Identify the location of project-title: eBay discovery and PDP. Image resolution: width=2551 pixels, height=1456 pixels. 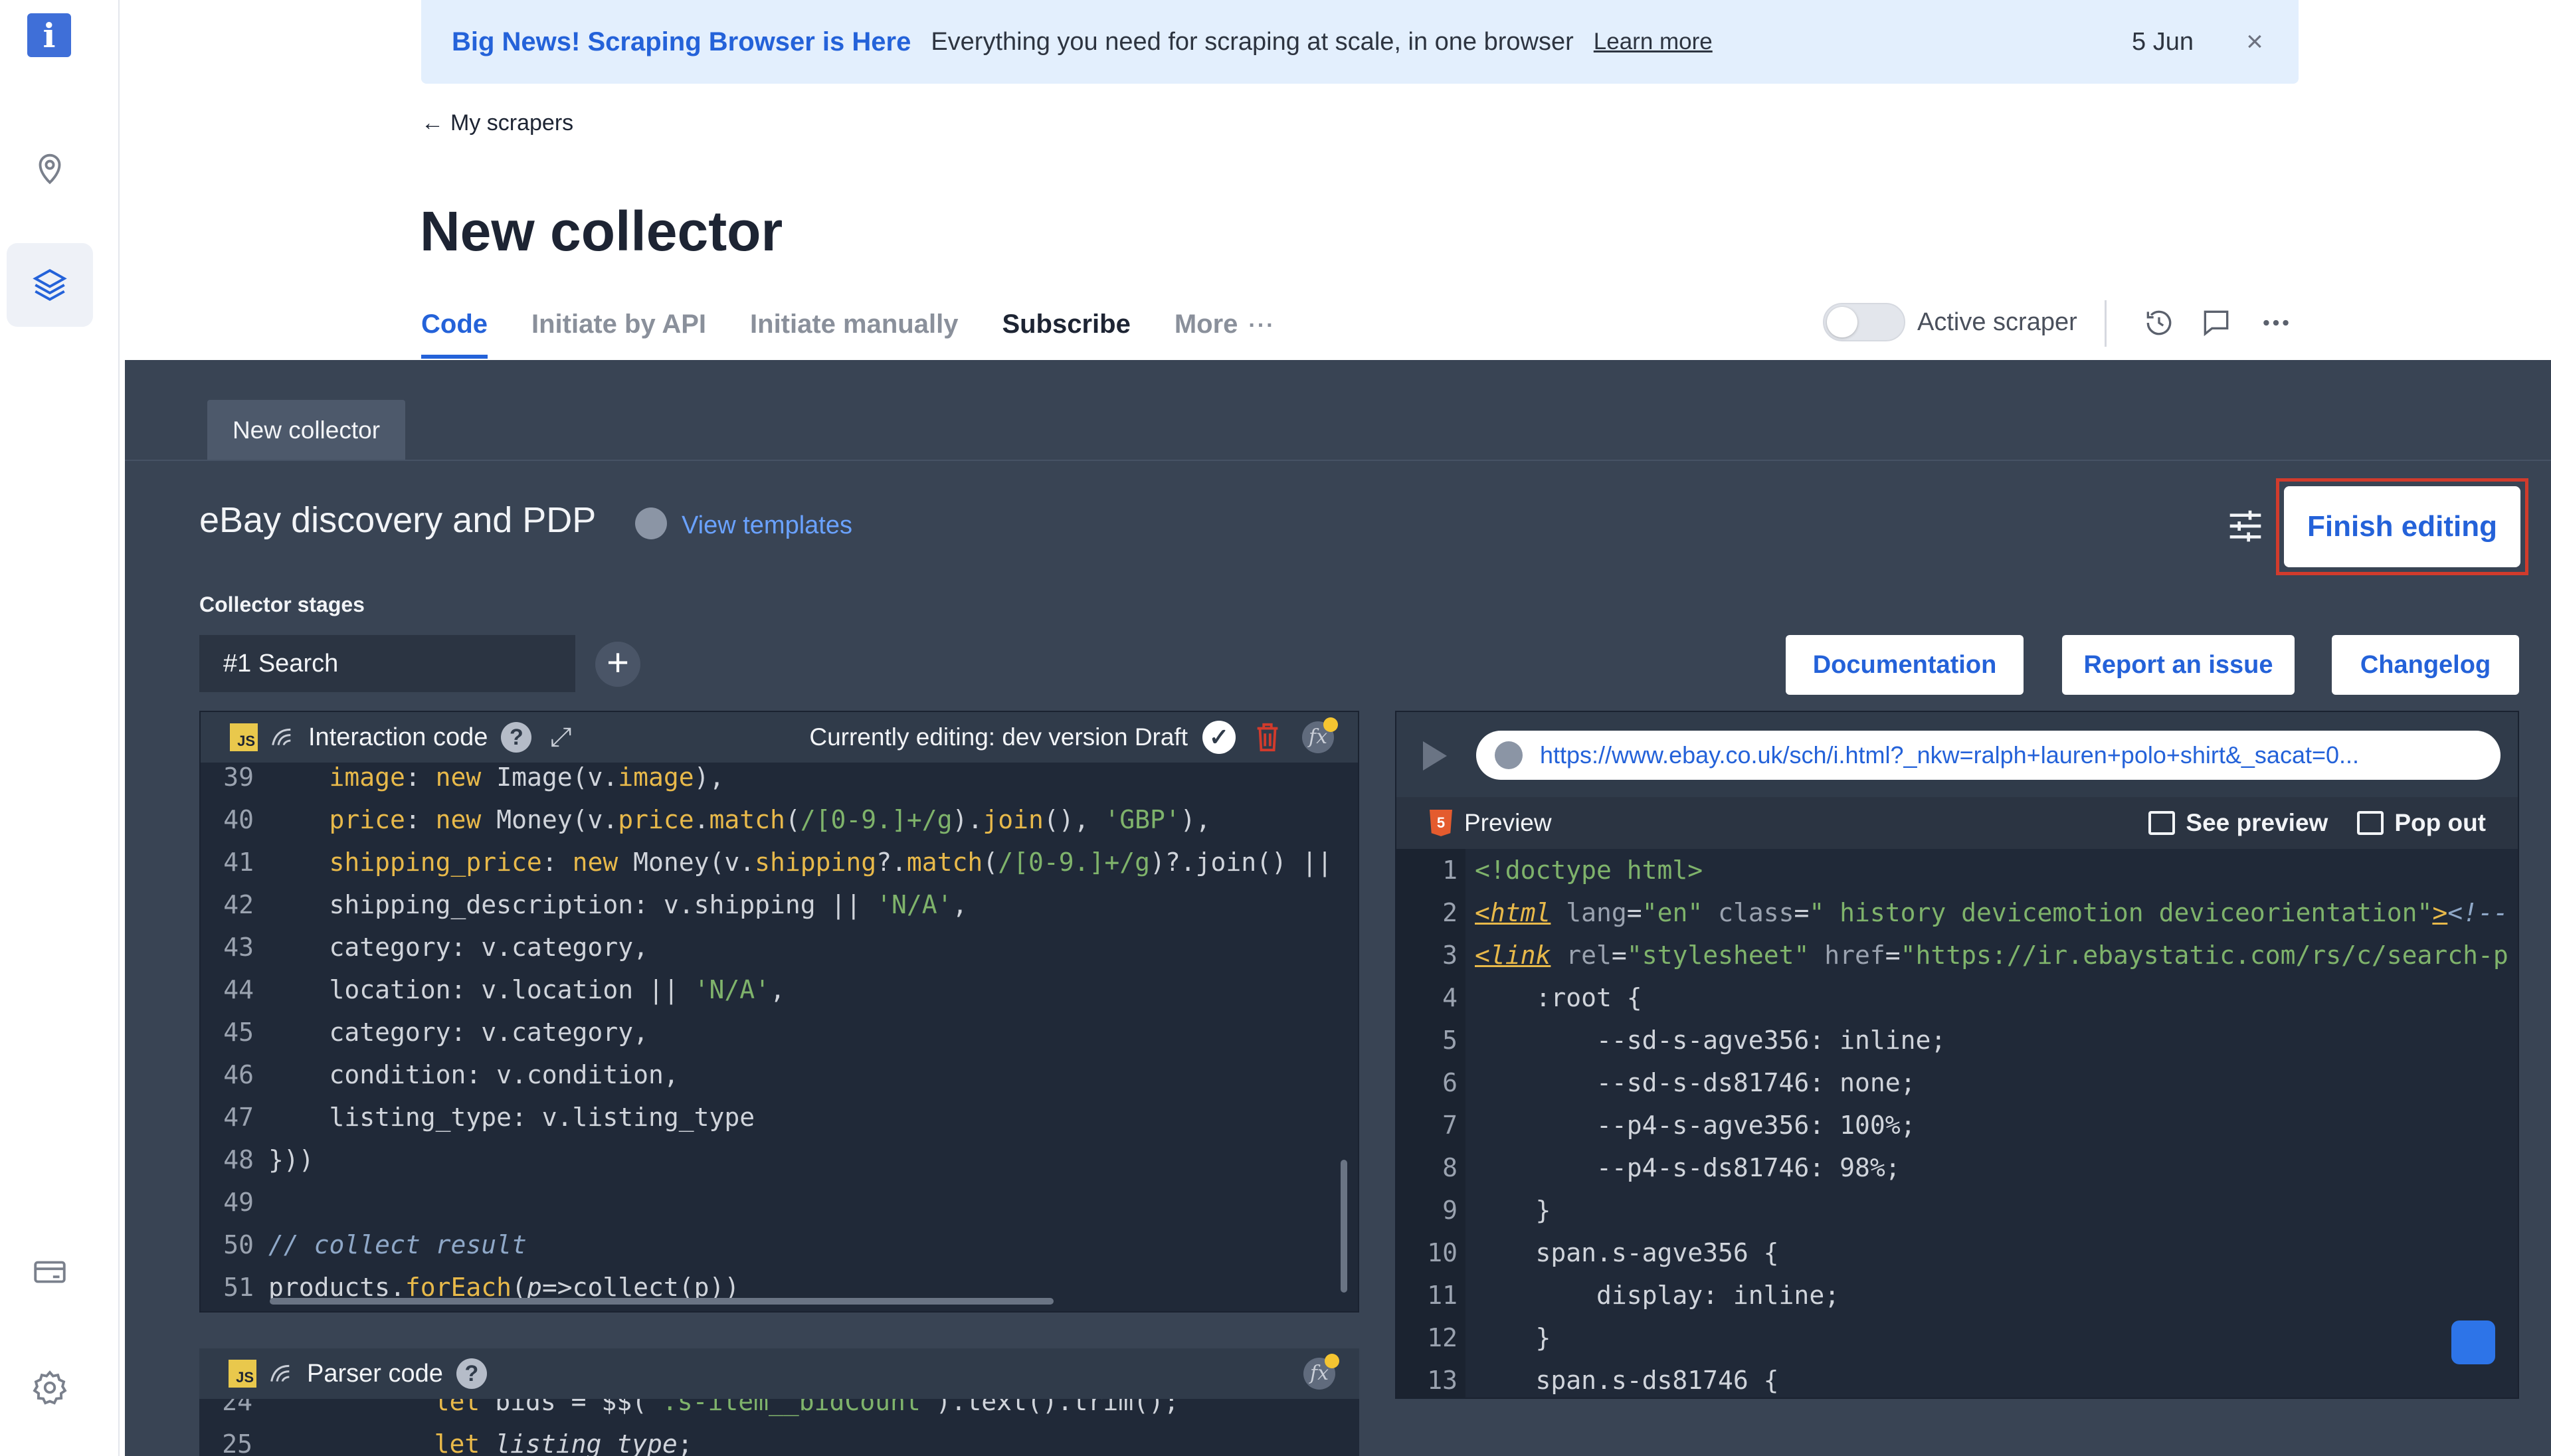
(398, 520).